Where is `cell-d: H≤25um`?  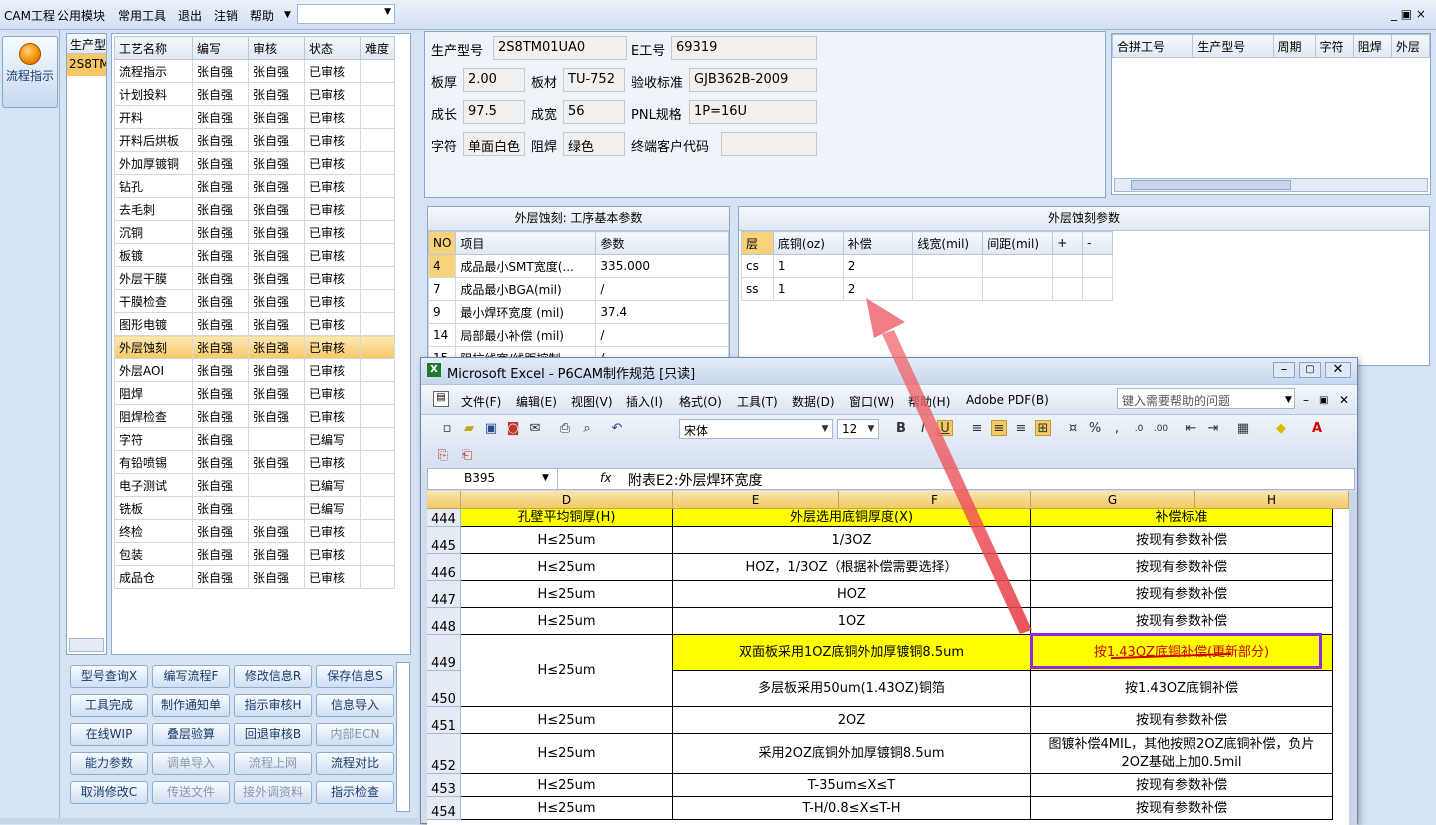
cell-d: H≤25um is located at coordinates (567, 540).